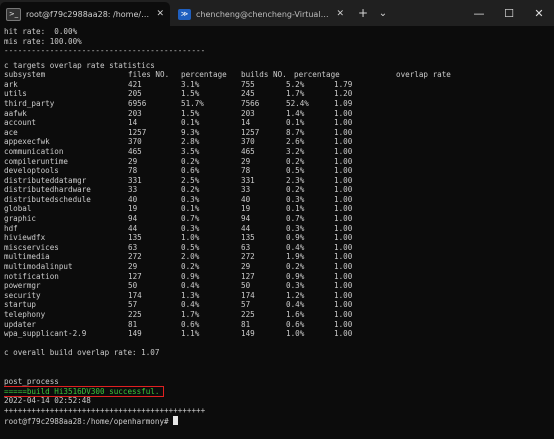 This screenshot has width=554, height=439. What do you see at coordinates (190, 171) in the screenshot?
I see `cell-percentage: 0.6%` at bounding box center [190, 171].